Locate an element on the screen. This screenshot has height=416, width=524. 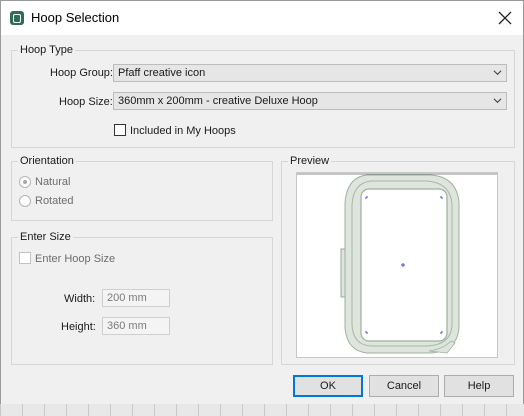
enter-size-legend: Enter Size is located at coordinates (45, 237).